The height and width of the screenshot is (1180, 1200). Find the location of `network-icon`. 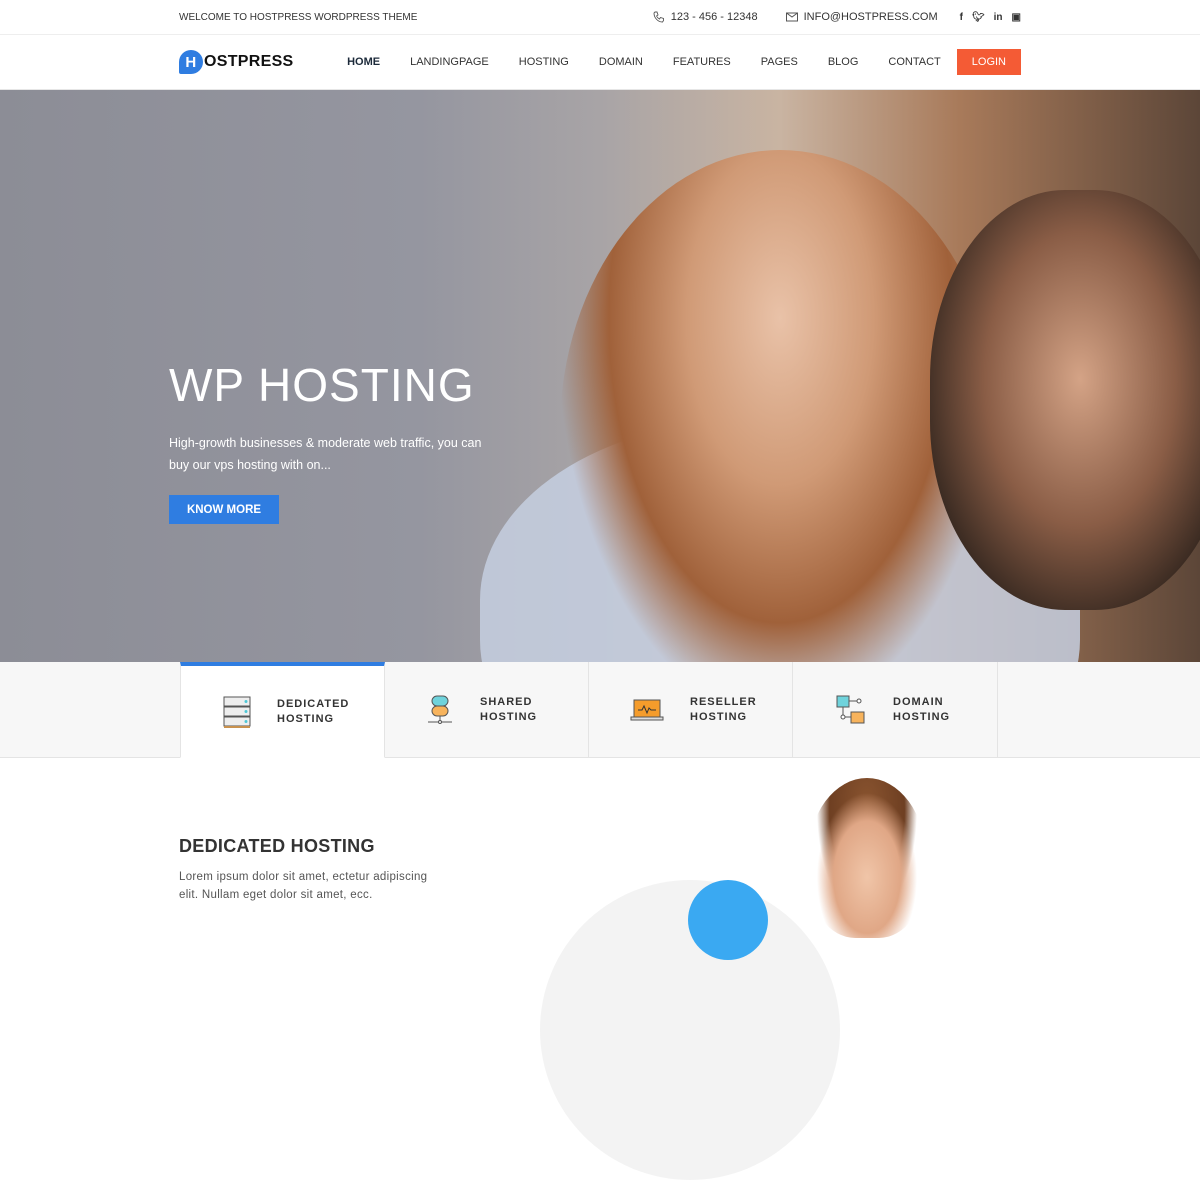

network-icon is located at coordinates (850, 709).